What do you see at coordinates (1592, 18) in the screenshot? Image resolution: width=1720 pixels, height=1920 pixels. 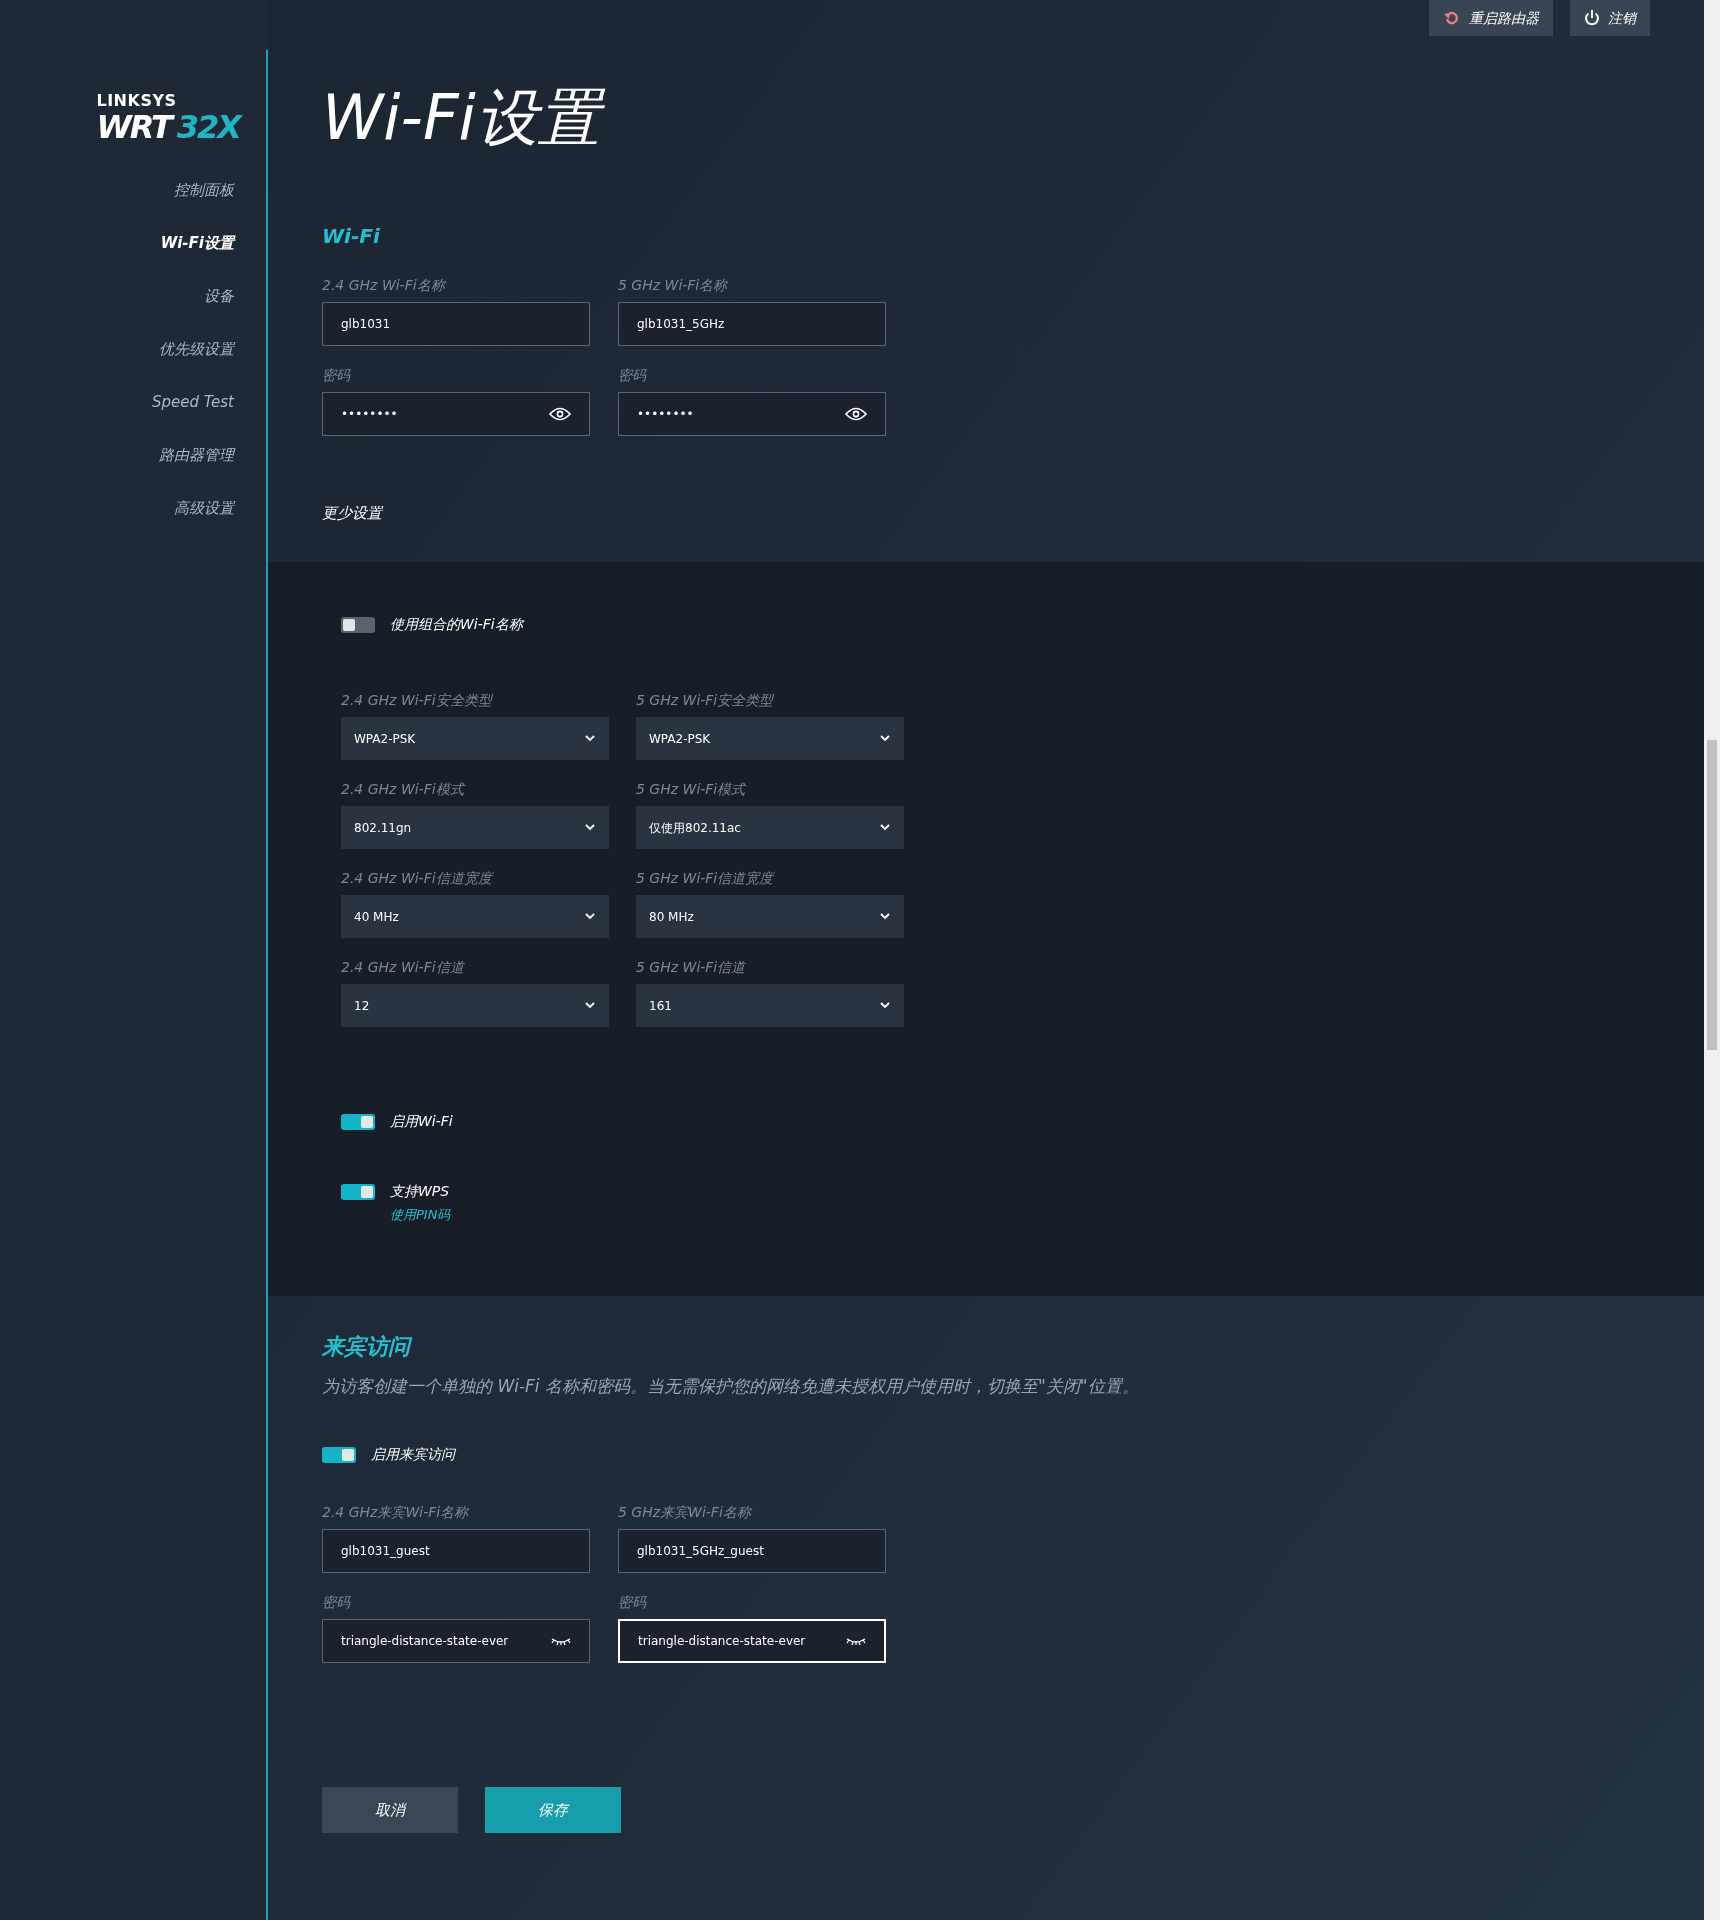 I see `power-icon` at bounding box center [1592, 18].